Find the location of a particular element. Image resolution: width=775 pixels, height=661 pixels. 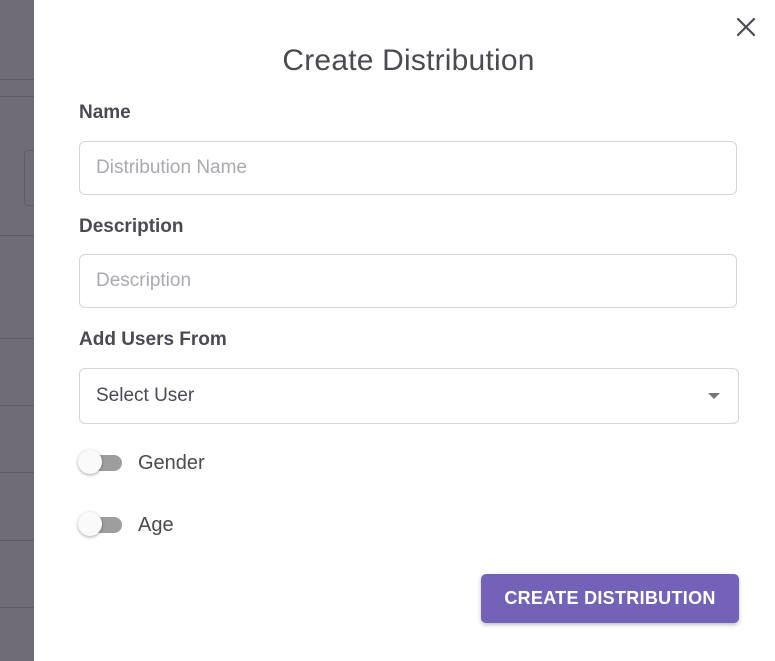

add-users-from-label: Add Users From is located at coordinates (153, 339).